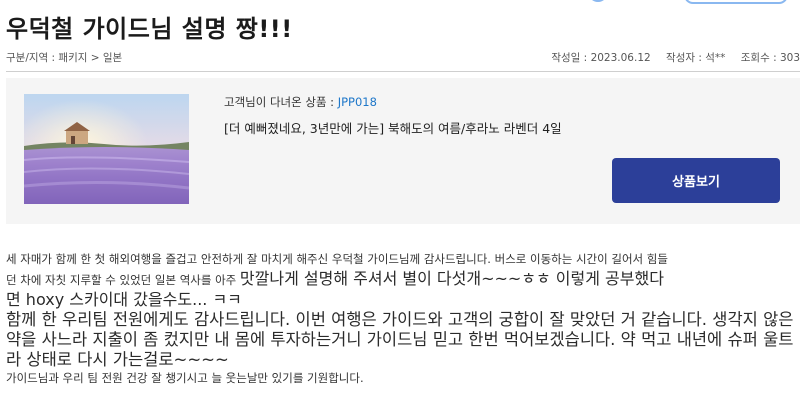  What do you see at coordinates (451, 278) in the screenshot?
I see `review-line-2-large: 맛깔나게 설명해 주셔서 별이 다섯개~~~ㅎㅎ 이렇게 공부했다` at bounding box center [451, 278].